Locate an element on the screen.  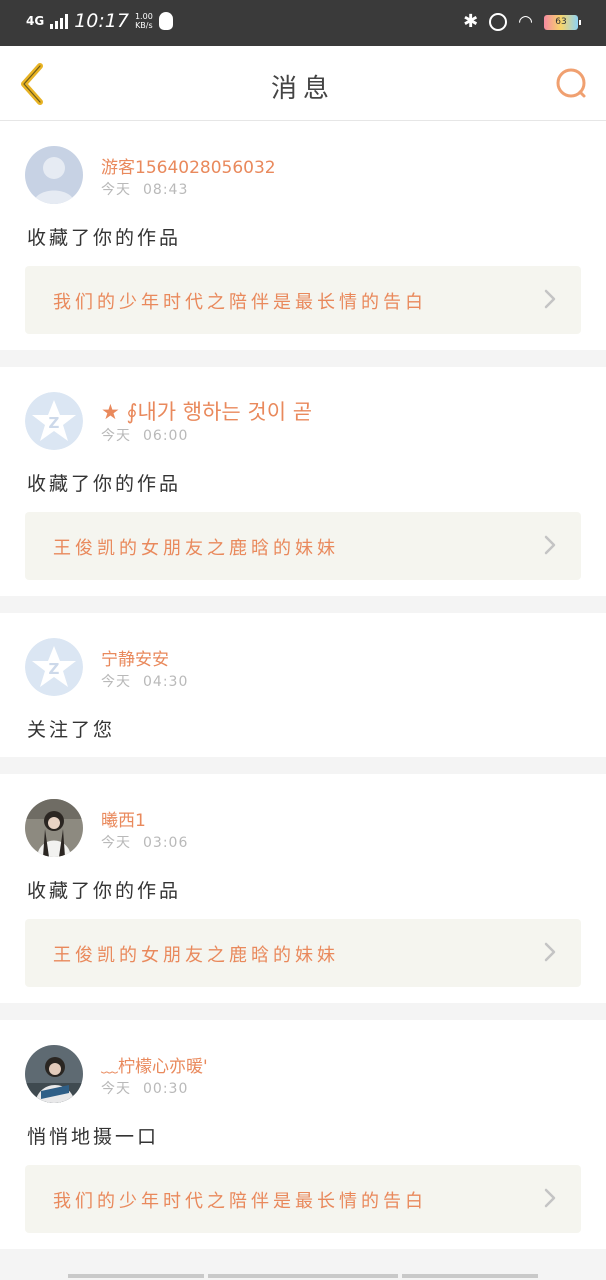
battery-icon: 63 is located at coordinates (562, 22).